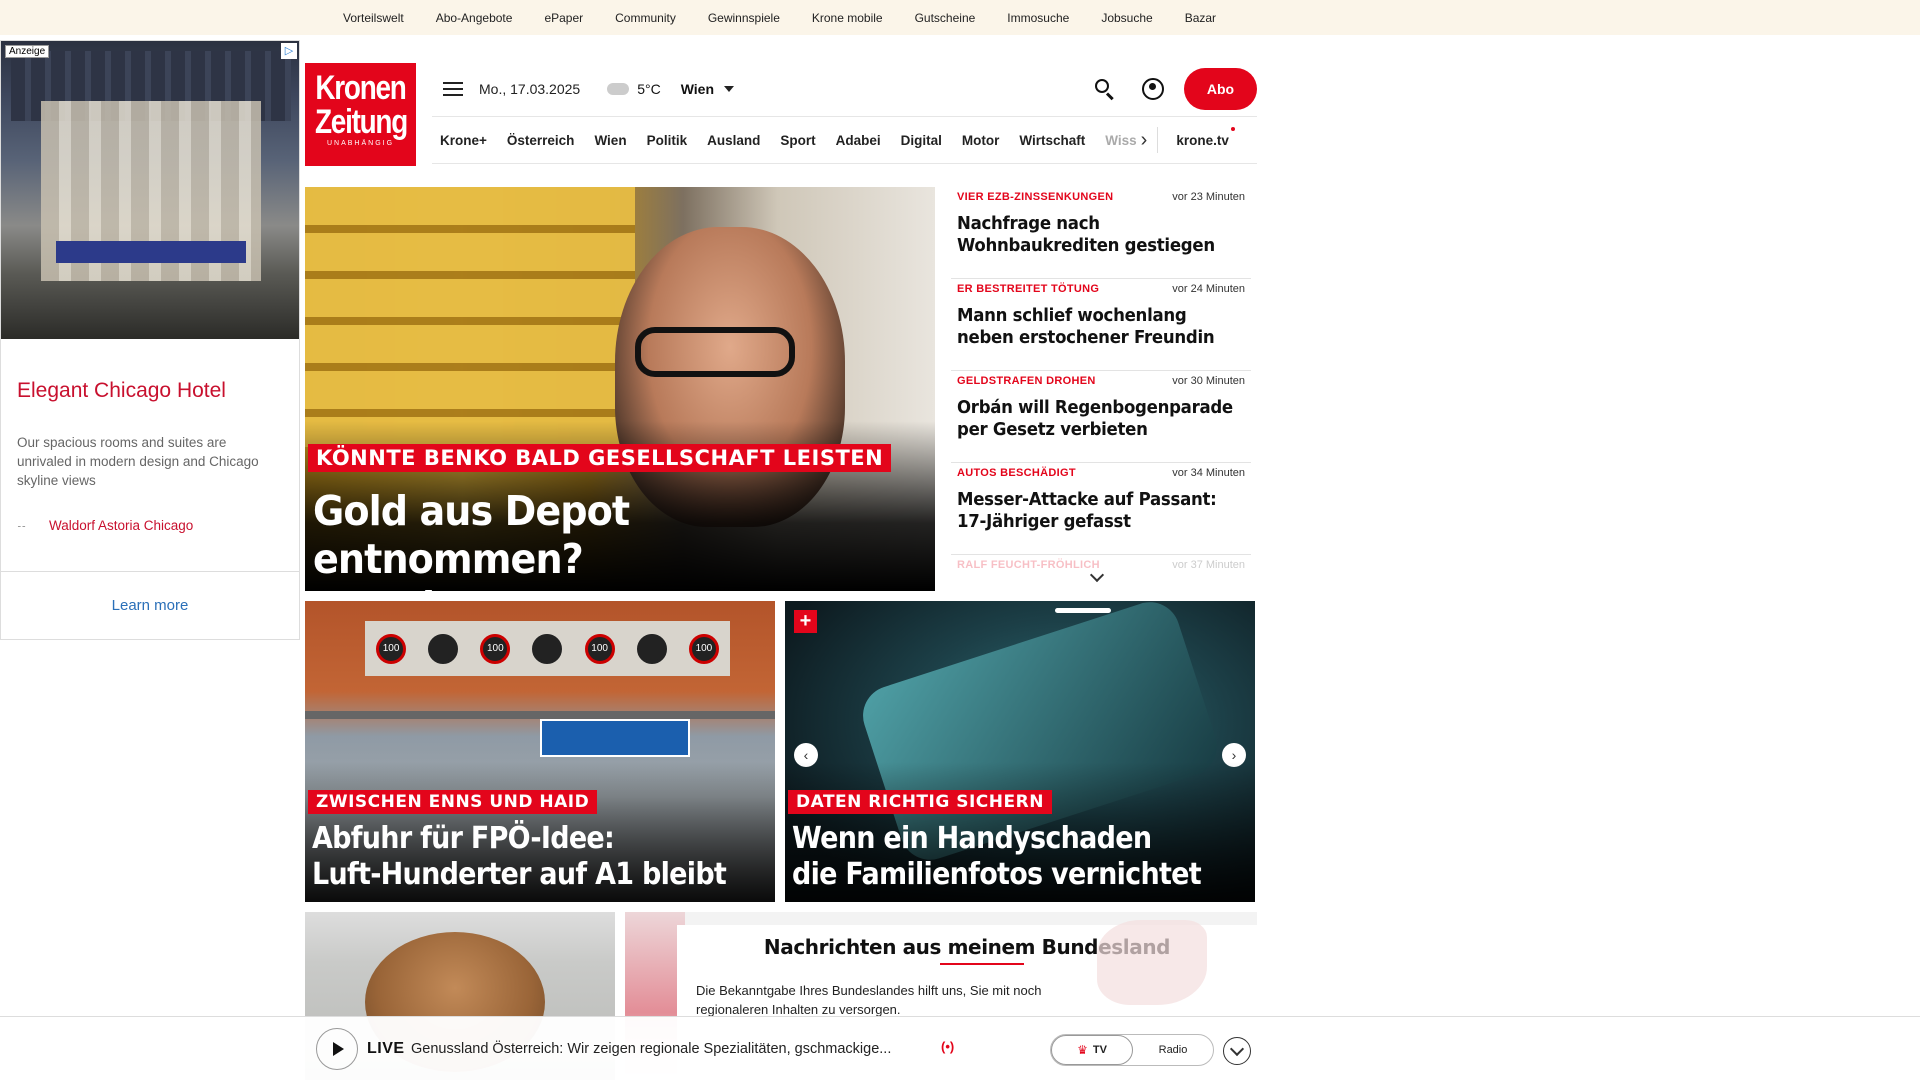 Image resolution: width=1920 pixels, height=1080 pixels. Describe the element at coordinates (453, 802) in the screenshot. I see `card-kicker: ZWISCHEN ENNS UND HAID` at that location.